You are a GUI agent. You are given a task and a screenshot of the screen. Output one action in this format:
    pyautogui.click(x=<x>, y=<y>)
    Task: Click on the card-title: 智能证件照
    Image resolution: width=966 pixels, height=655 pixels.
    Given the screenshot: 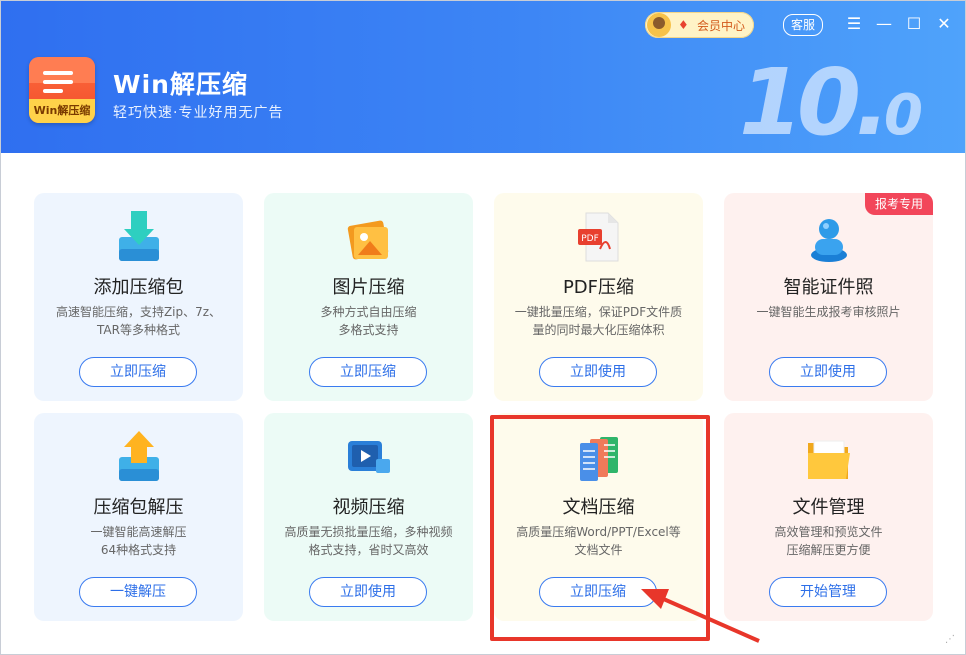 What is the action you would take?
    pyautogui.click(x=828, y=287)
    